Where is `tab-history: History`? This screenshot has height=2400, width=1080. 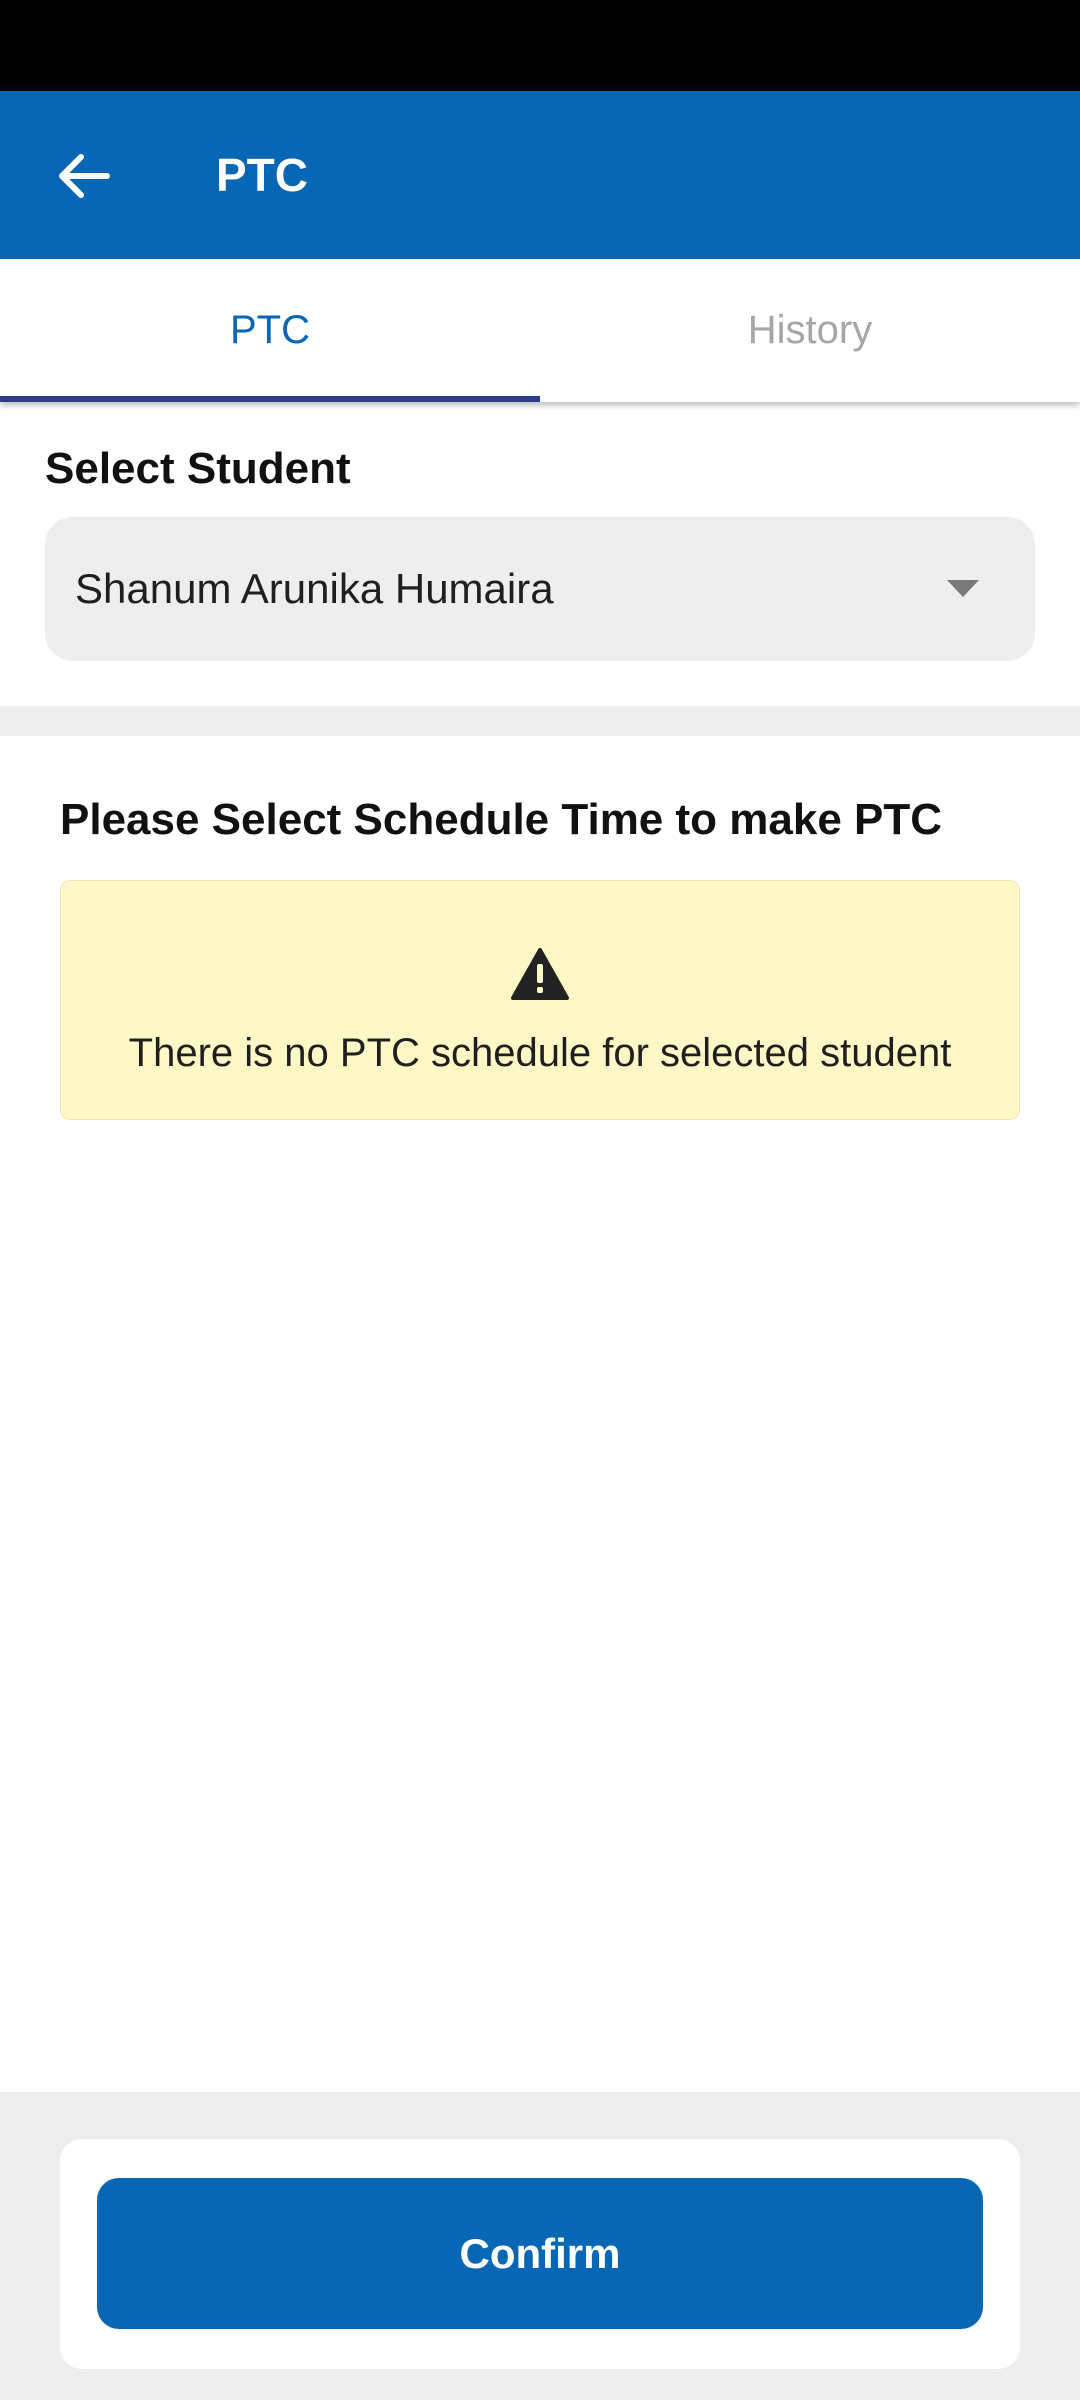
tab-history: History is located at coordinates (810, 330).